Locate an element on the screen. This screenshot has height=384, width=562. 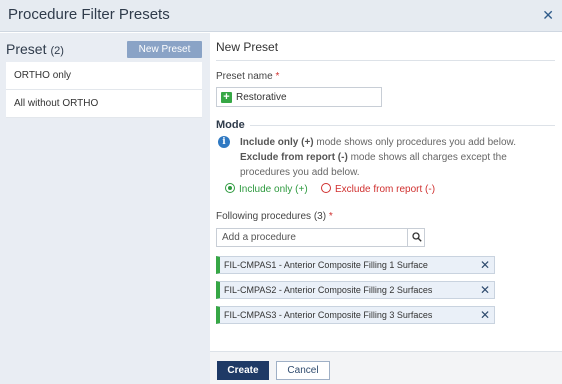
dialog-titlebar: Procedure Filter Presets ✕ is located at coordinates (281, 16).